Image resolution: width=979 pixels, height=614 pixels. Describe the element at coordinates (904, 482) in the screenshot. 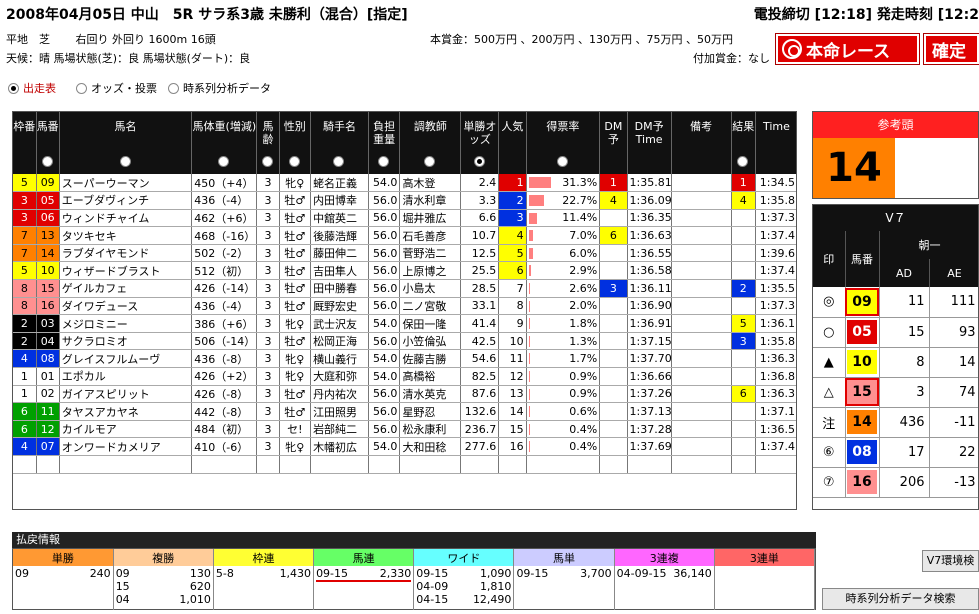

I see `v7-ad: 206` at that location.